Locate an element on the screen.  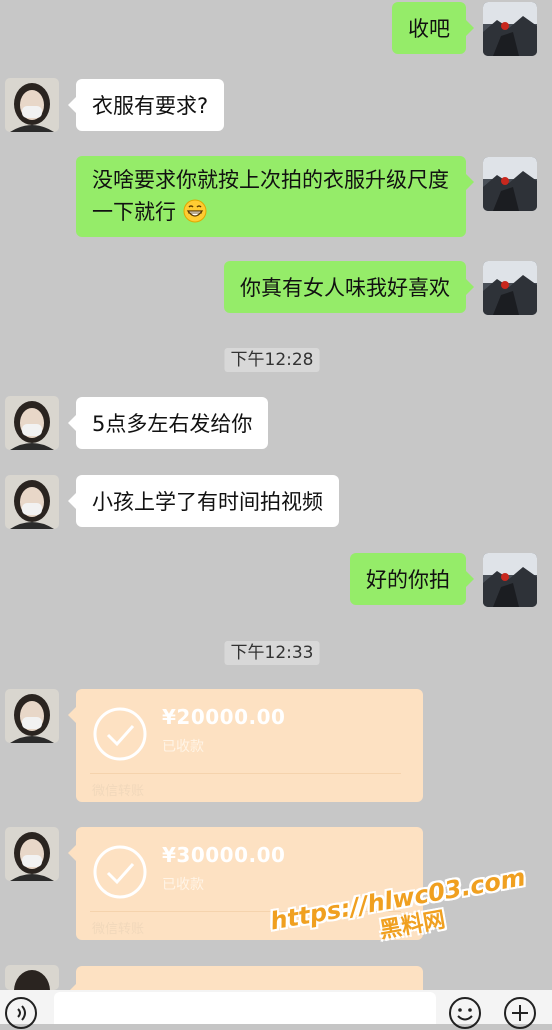
timestamp: 下午12:33 is located at coordinates (272, 653).